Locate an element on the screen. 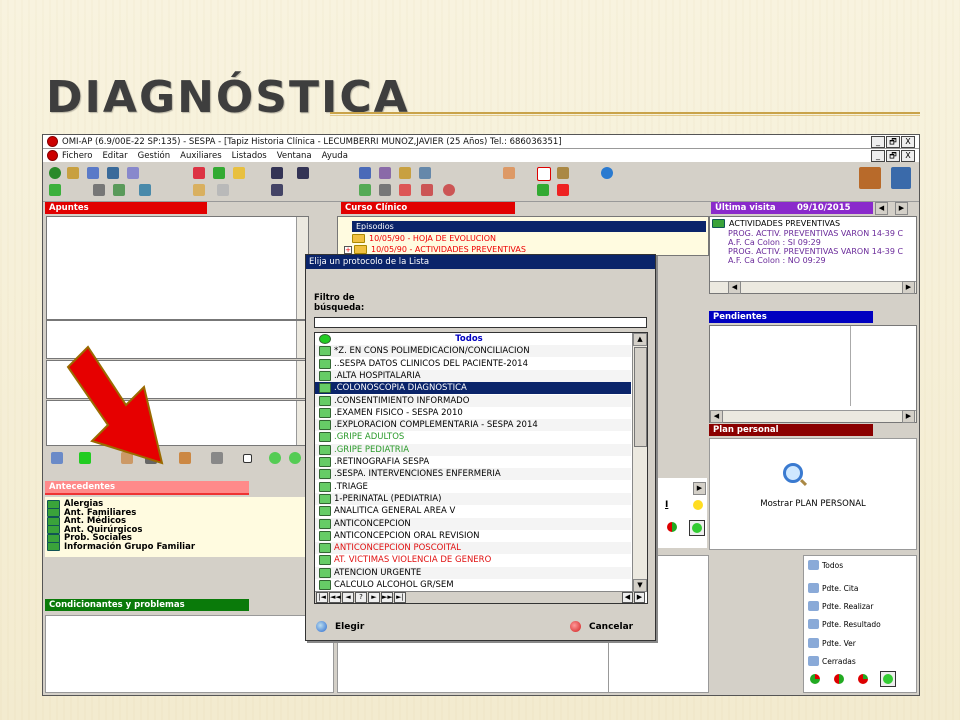 The width and height of the screenshot is (960, 720). status-half-icon is located at coordinates (839, 679).